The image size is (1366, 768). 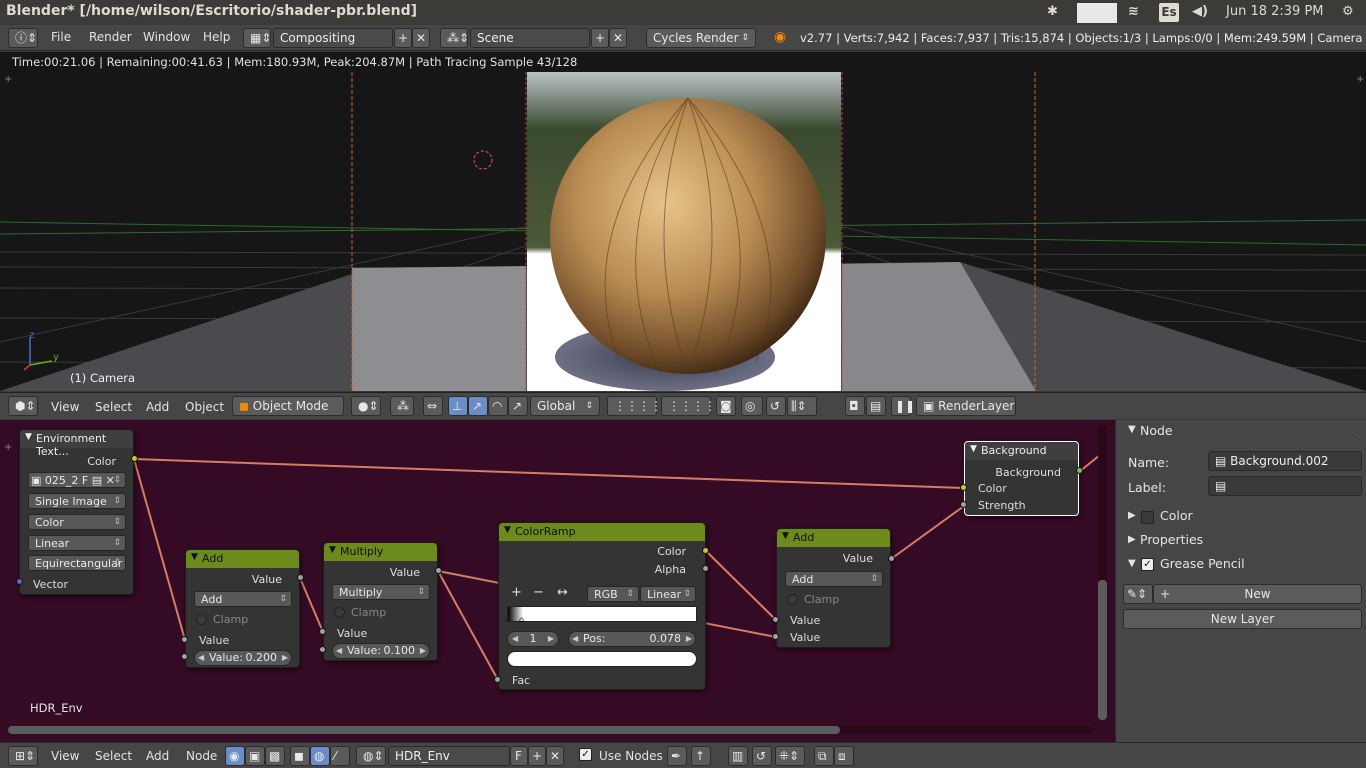 I want to click on new-grease-pencil-button: + New, so click(x=1257, y=594).